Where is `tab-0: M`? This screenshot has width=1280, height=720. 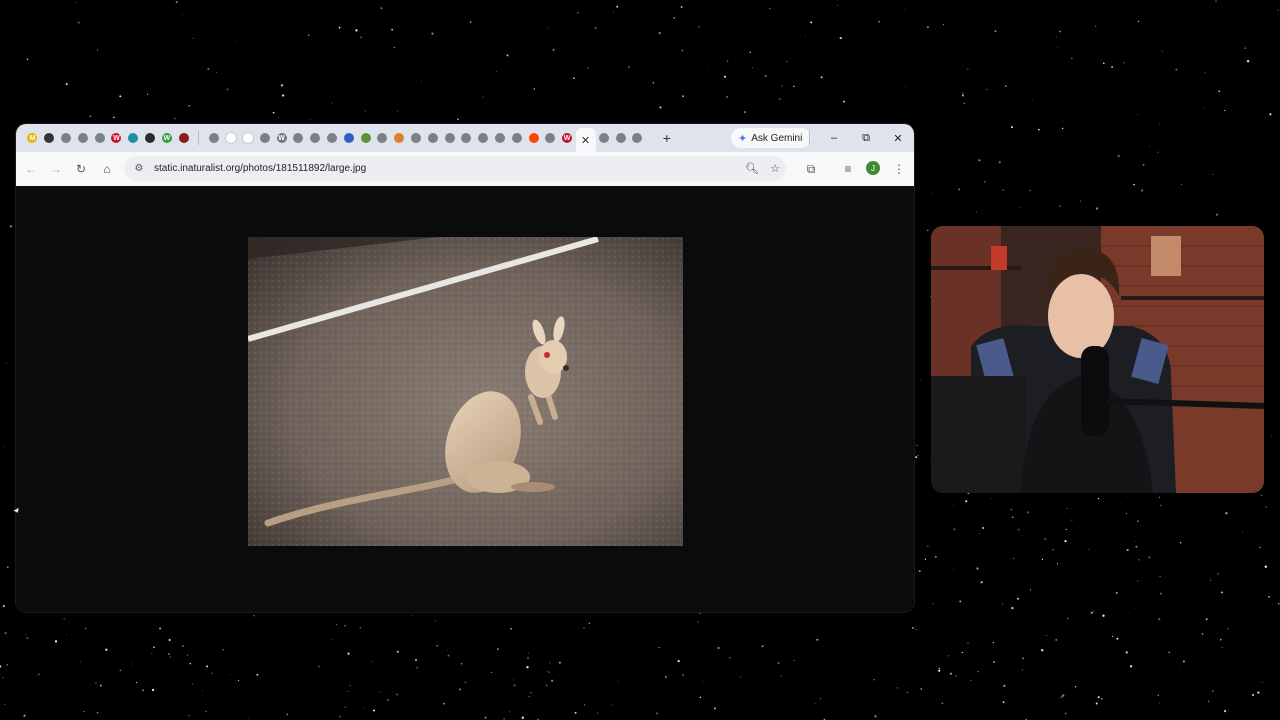
tab-0: M is located at coordinates (32, 138).